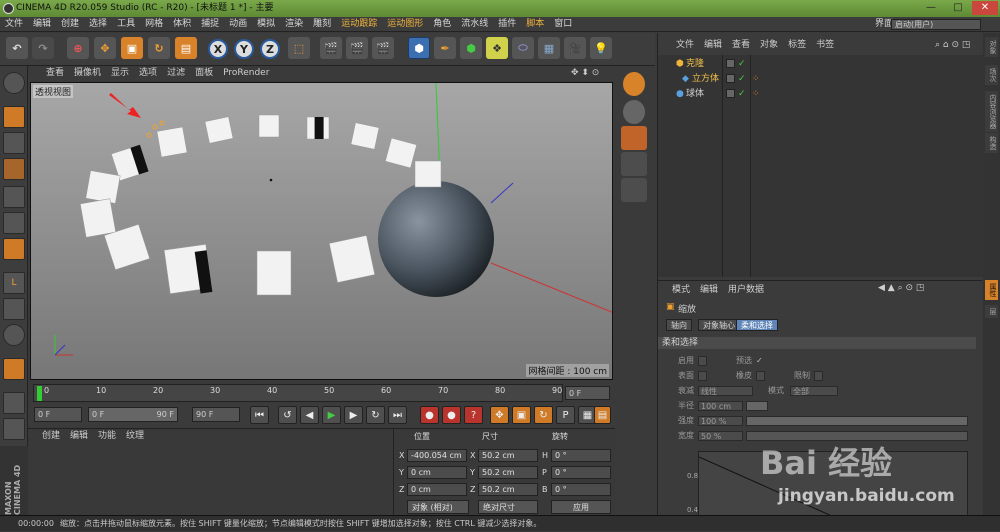 The height and width of the screenshot is (532, 1000). What do you see at coordinates (266, 24) in the screenshot?
I see `menu-simulate: 模拟` at bounding box center [266, 24].